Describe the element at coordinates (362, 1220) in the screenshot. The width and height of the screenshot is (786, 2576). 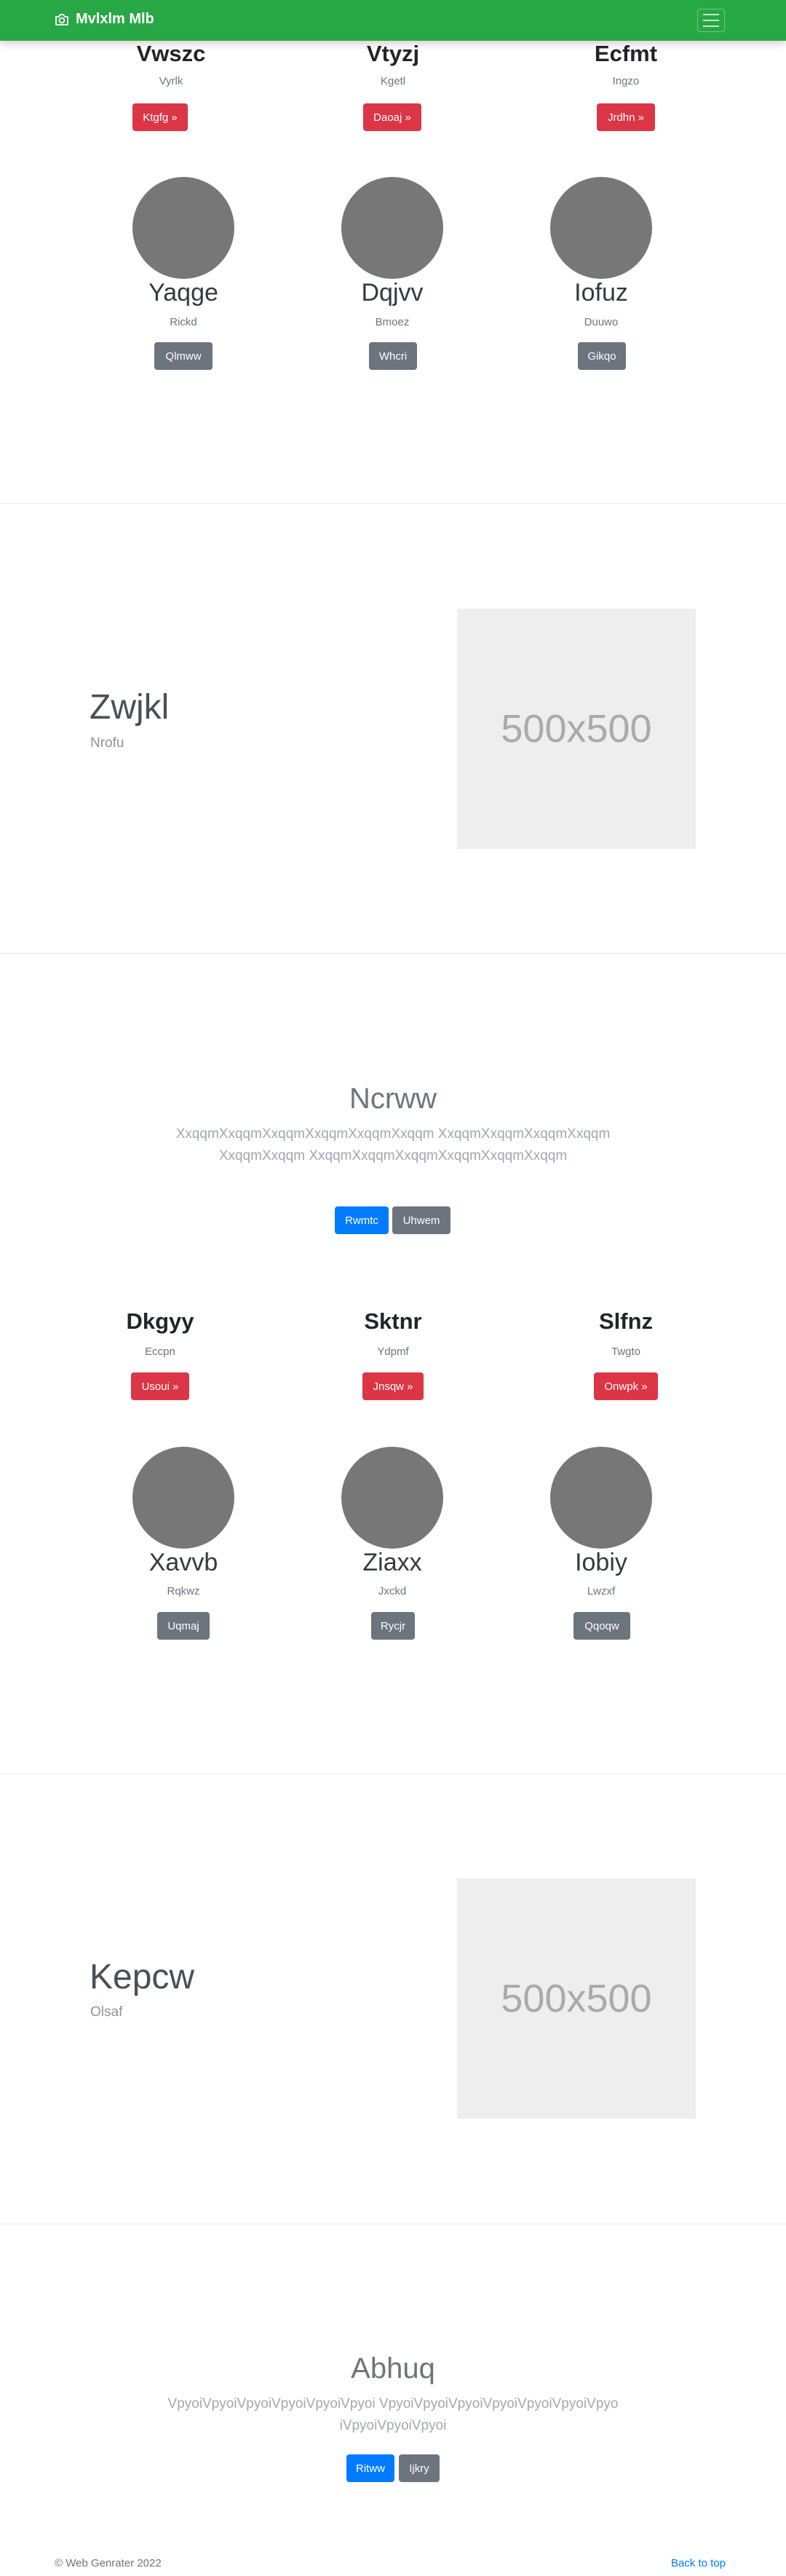
I see `hero-primary-button: Rwmtc` at that location.